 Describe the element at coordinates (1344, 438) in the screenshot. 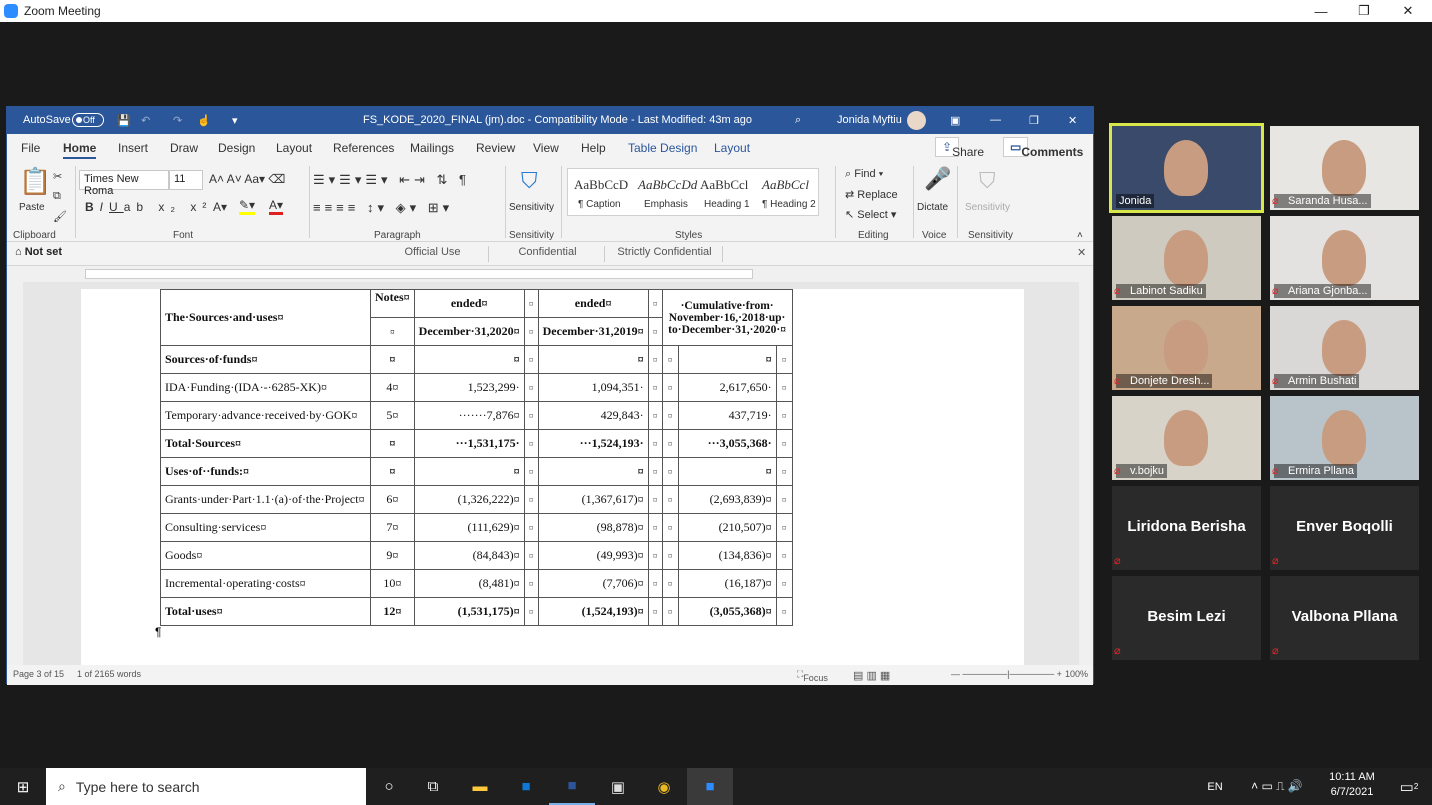

I see `participant-tile: Ermira Pllana ⌀` at that location.